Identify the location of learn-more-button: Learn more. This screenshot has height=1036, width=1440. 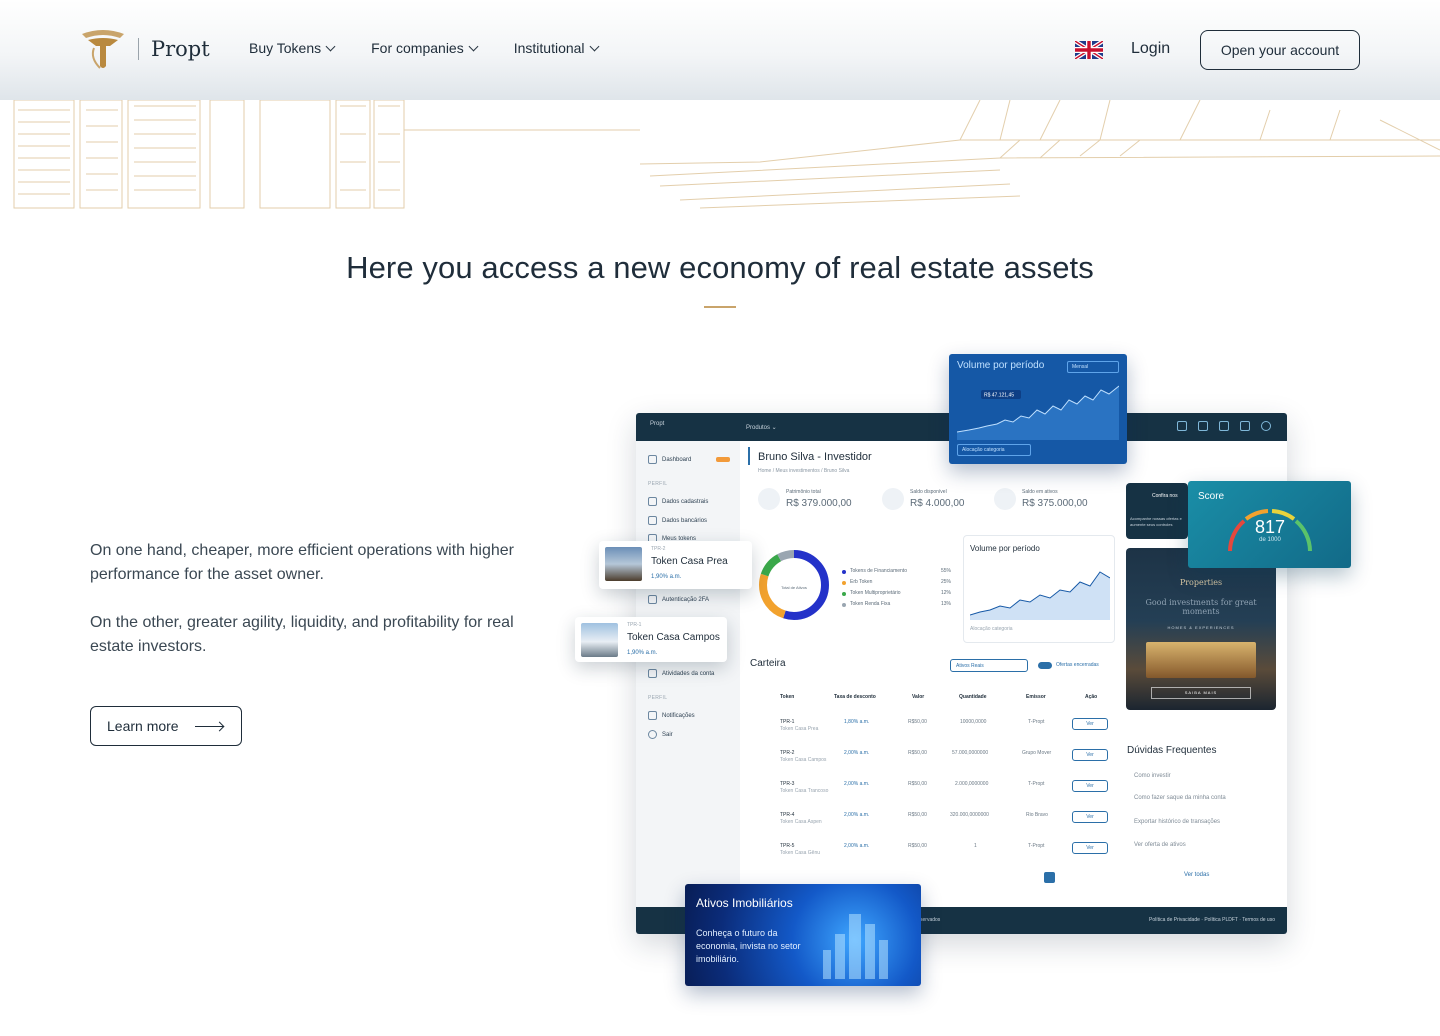
(166, 726).